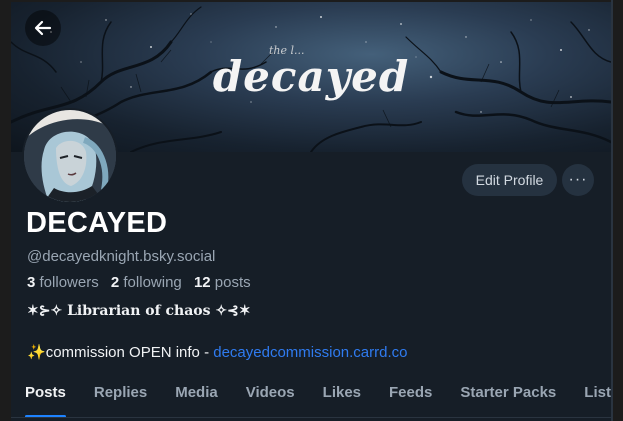  Describe the element at coordinates (410, 397) in the screenshot. I see `tab-feeds: Feeds` at that location.